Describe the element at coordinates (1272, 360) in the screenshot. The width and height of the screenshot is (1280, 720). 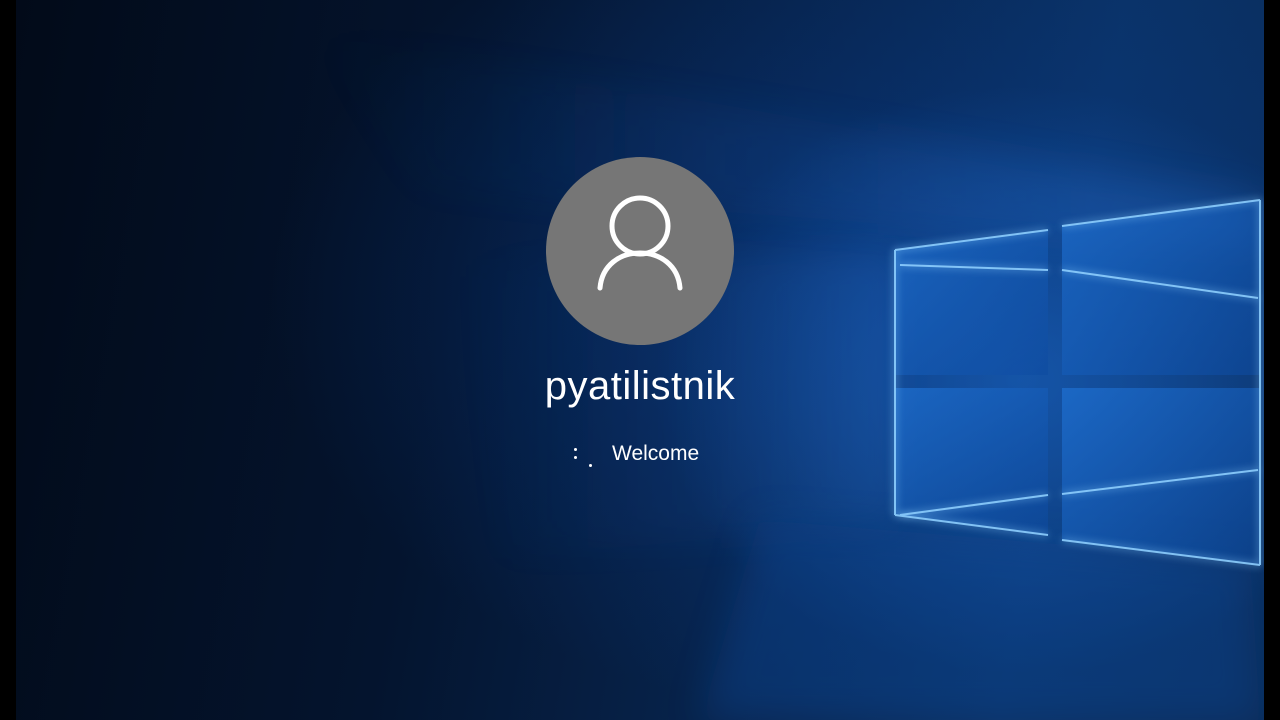
I see `letterbox-right` at that location.